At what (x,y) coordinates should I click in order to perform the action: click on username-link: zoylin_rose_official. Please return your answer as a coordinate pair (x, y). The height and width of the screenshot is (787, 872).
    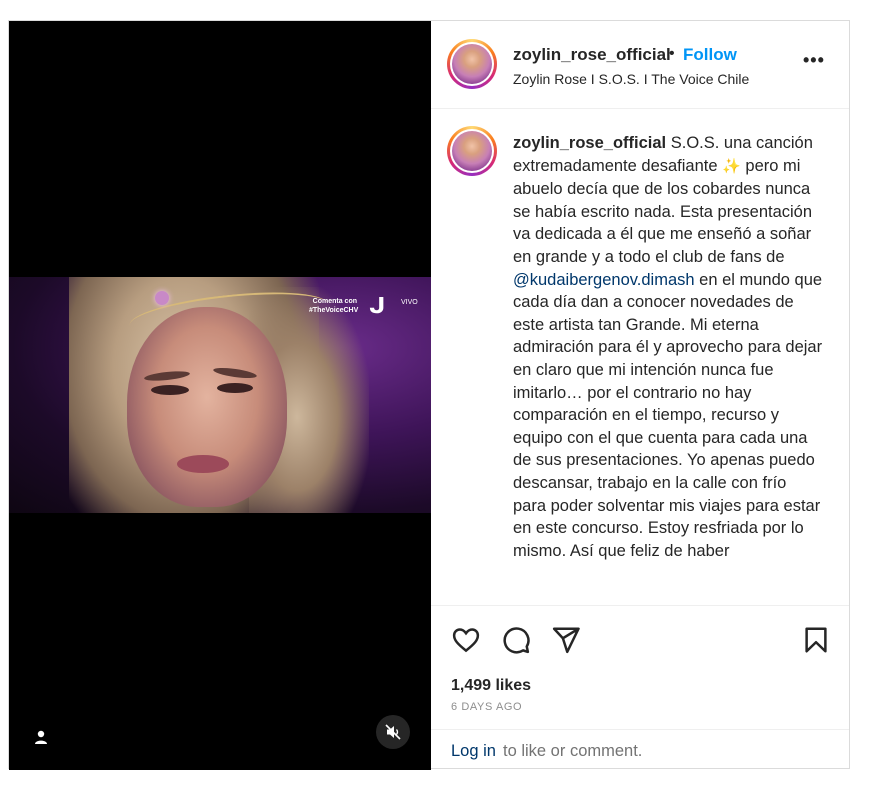
    Looking at the image, I should click on (592, 55).